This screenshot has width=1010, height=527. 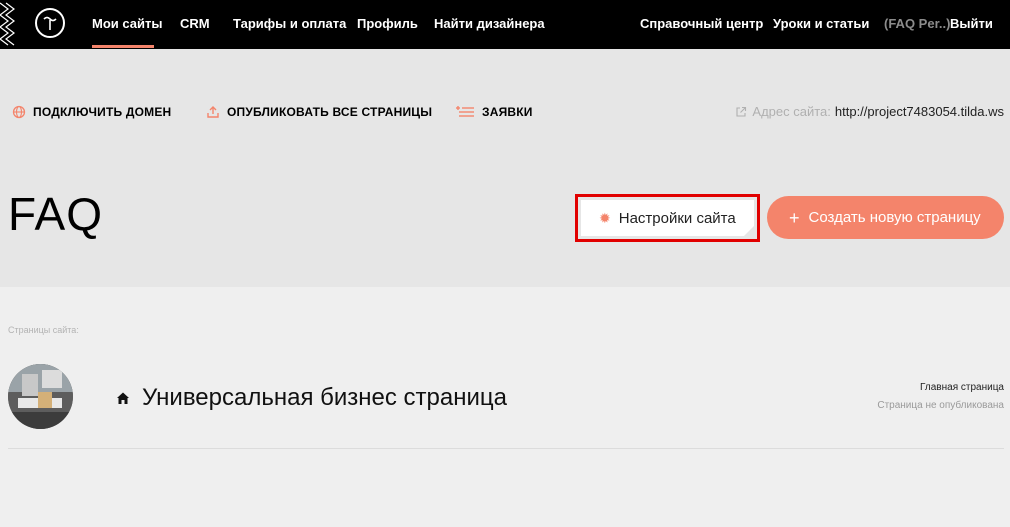 I want to click on plus-icon: +, so click(x=794, y=217).